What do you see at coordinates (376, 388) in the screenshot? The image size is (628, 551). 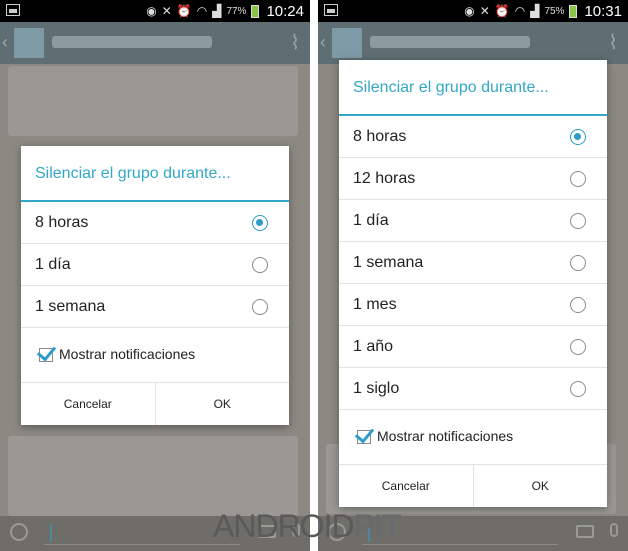 I see `option-label: 1 siglo` at bounding box center [376, 388].